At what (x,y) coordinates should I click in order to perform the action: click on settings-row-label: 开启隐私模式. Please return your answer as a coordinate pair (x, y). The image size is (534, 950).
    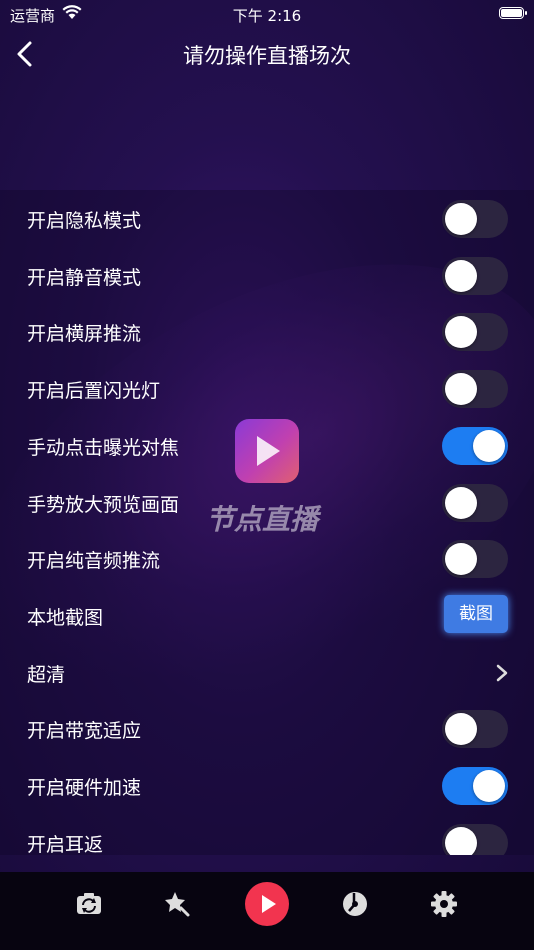
    Looking at the image, I should click on (84, 221).